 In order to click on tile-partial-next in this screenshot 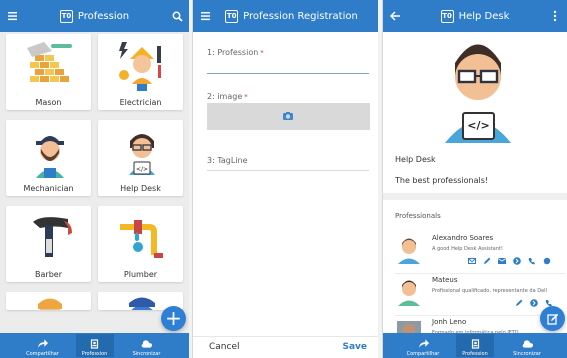, I will do `click(48, 301)`.